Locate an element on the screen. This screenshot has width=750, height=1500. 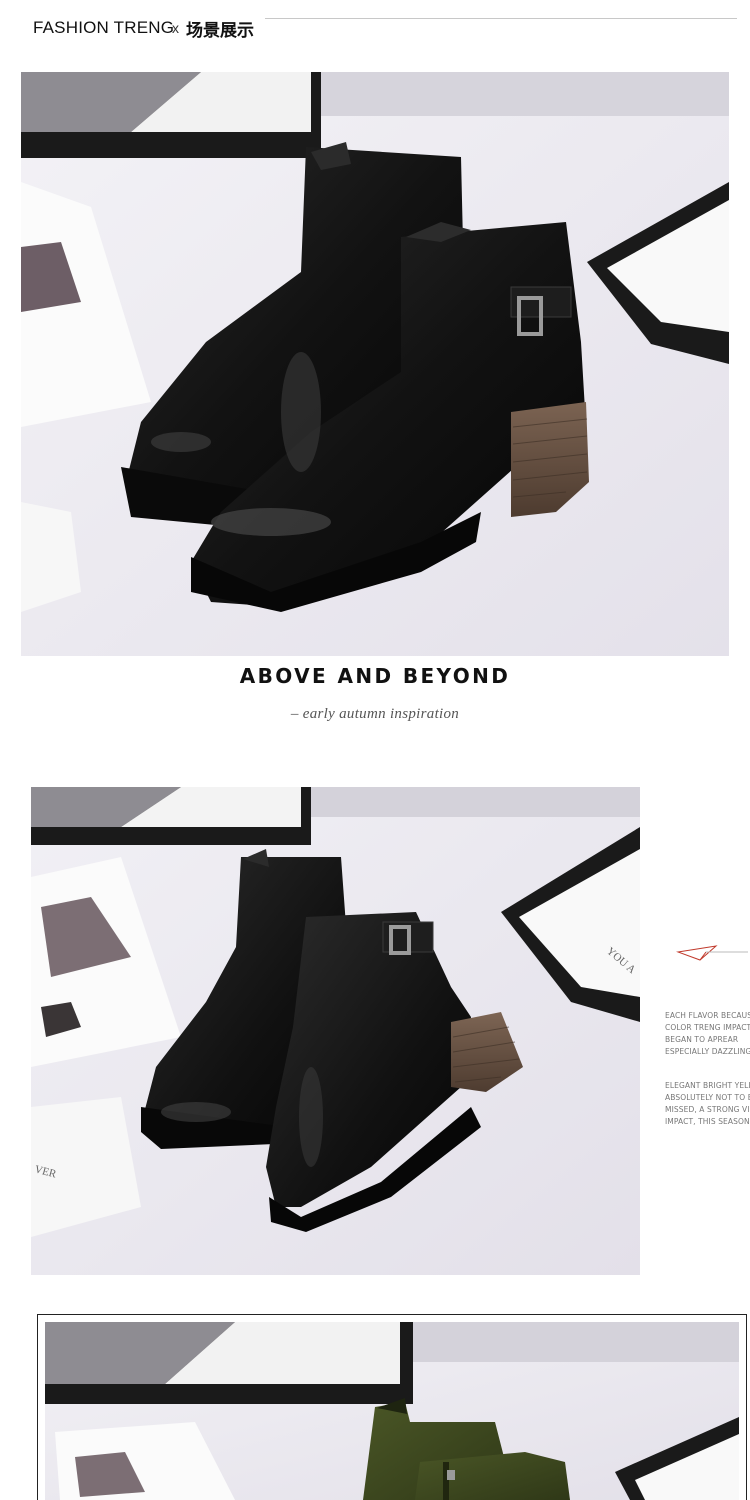
side-line: ELEGANT BRIGHT YELLO is located at coordinates (707, 1085).